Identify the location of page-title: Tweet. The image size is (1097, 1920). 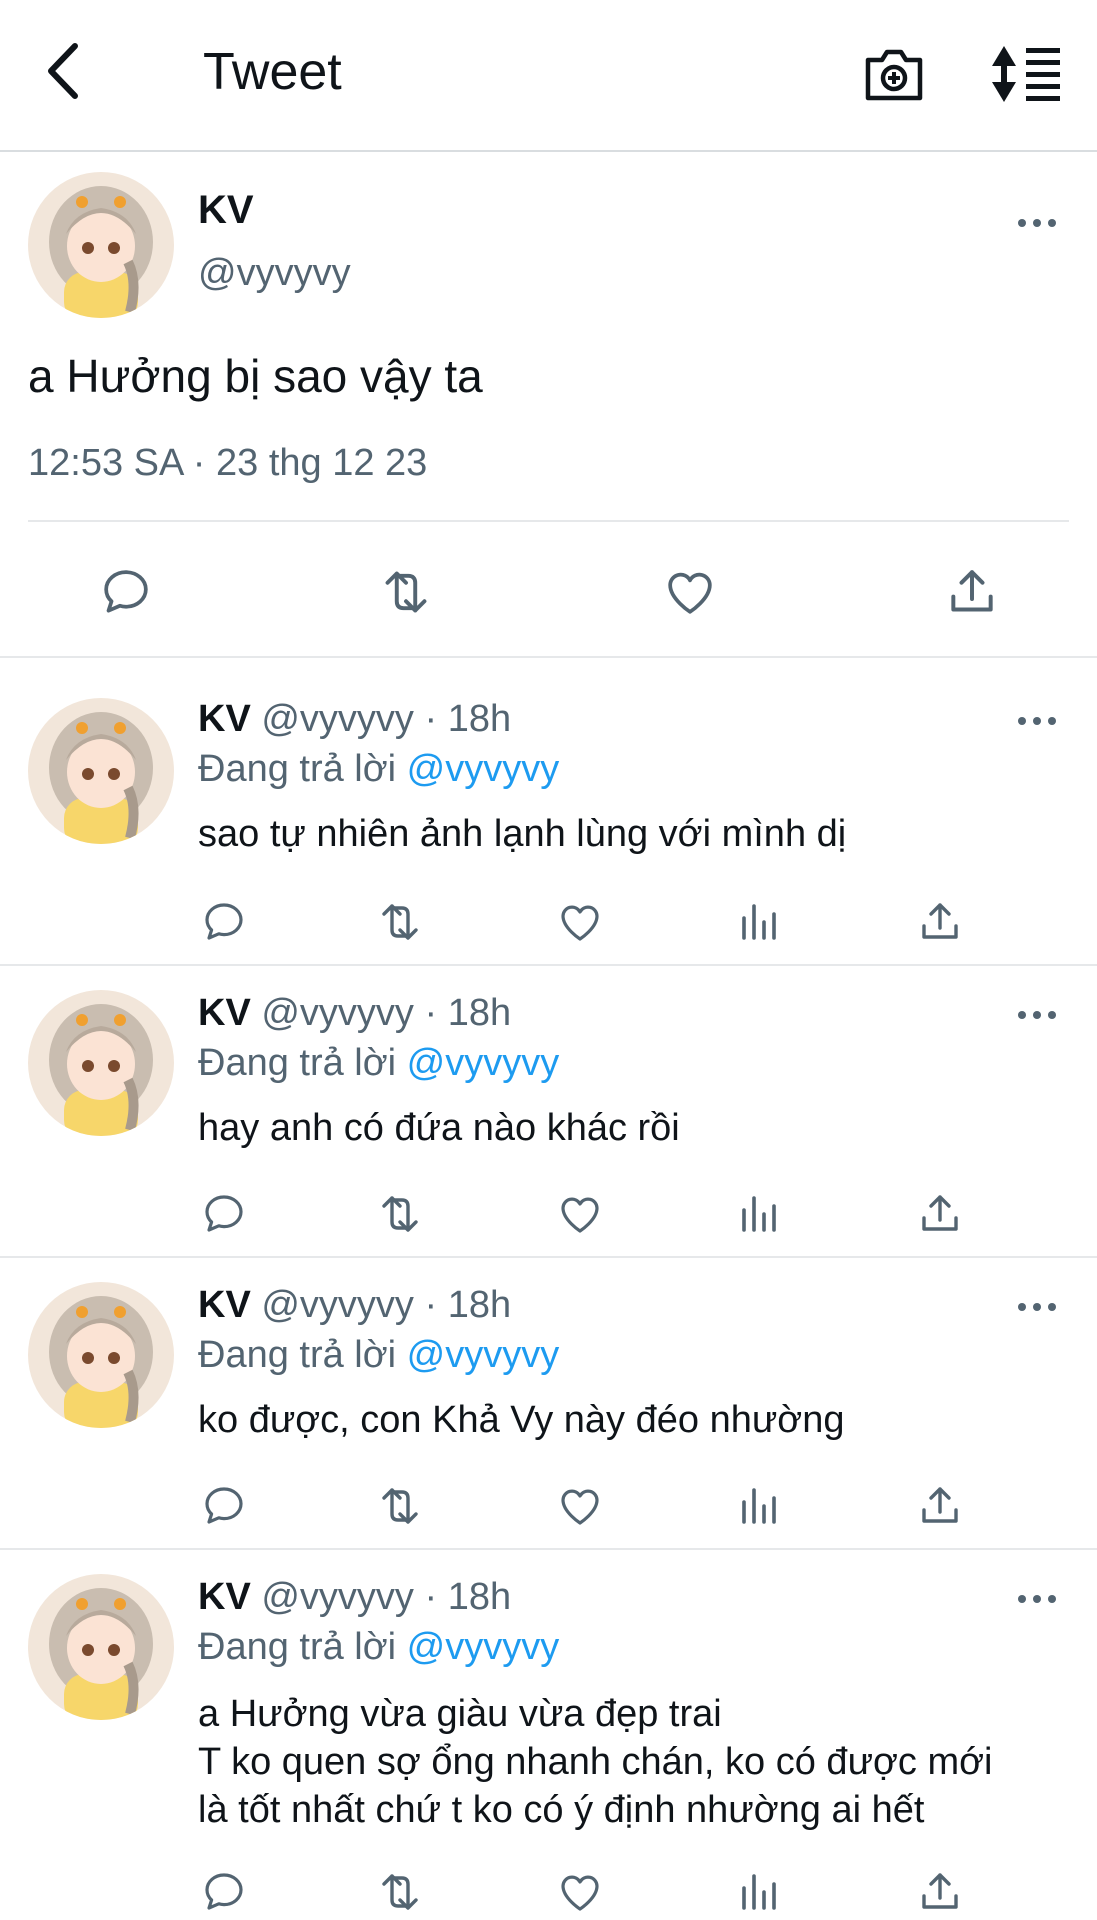
(272, 72).